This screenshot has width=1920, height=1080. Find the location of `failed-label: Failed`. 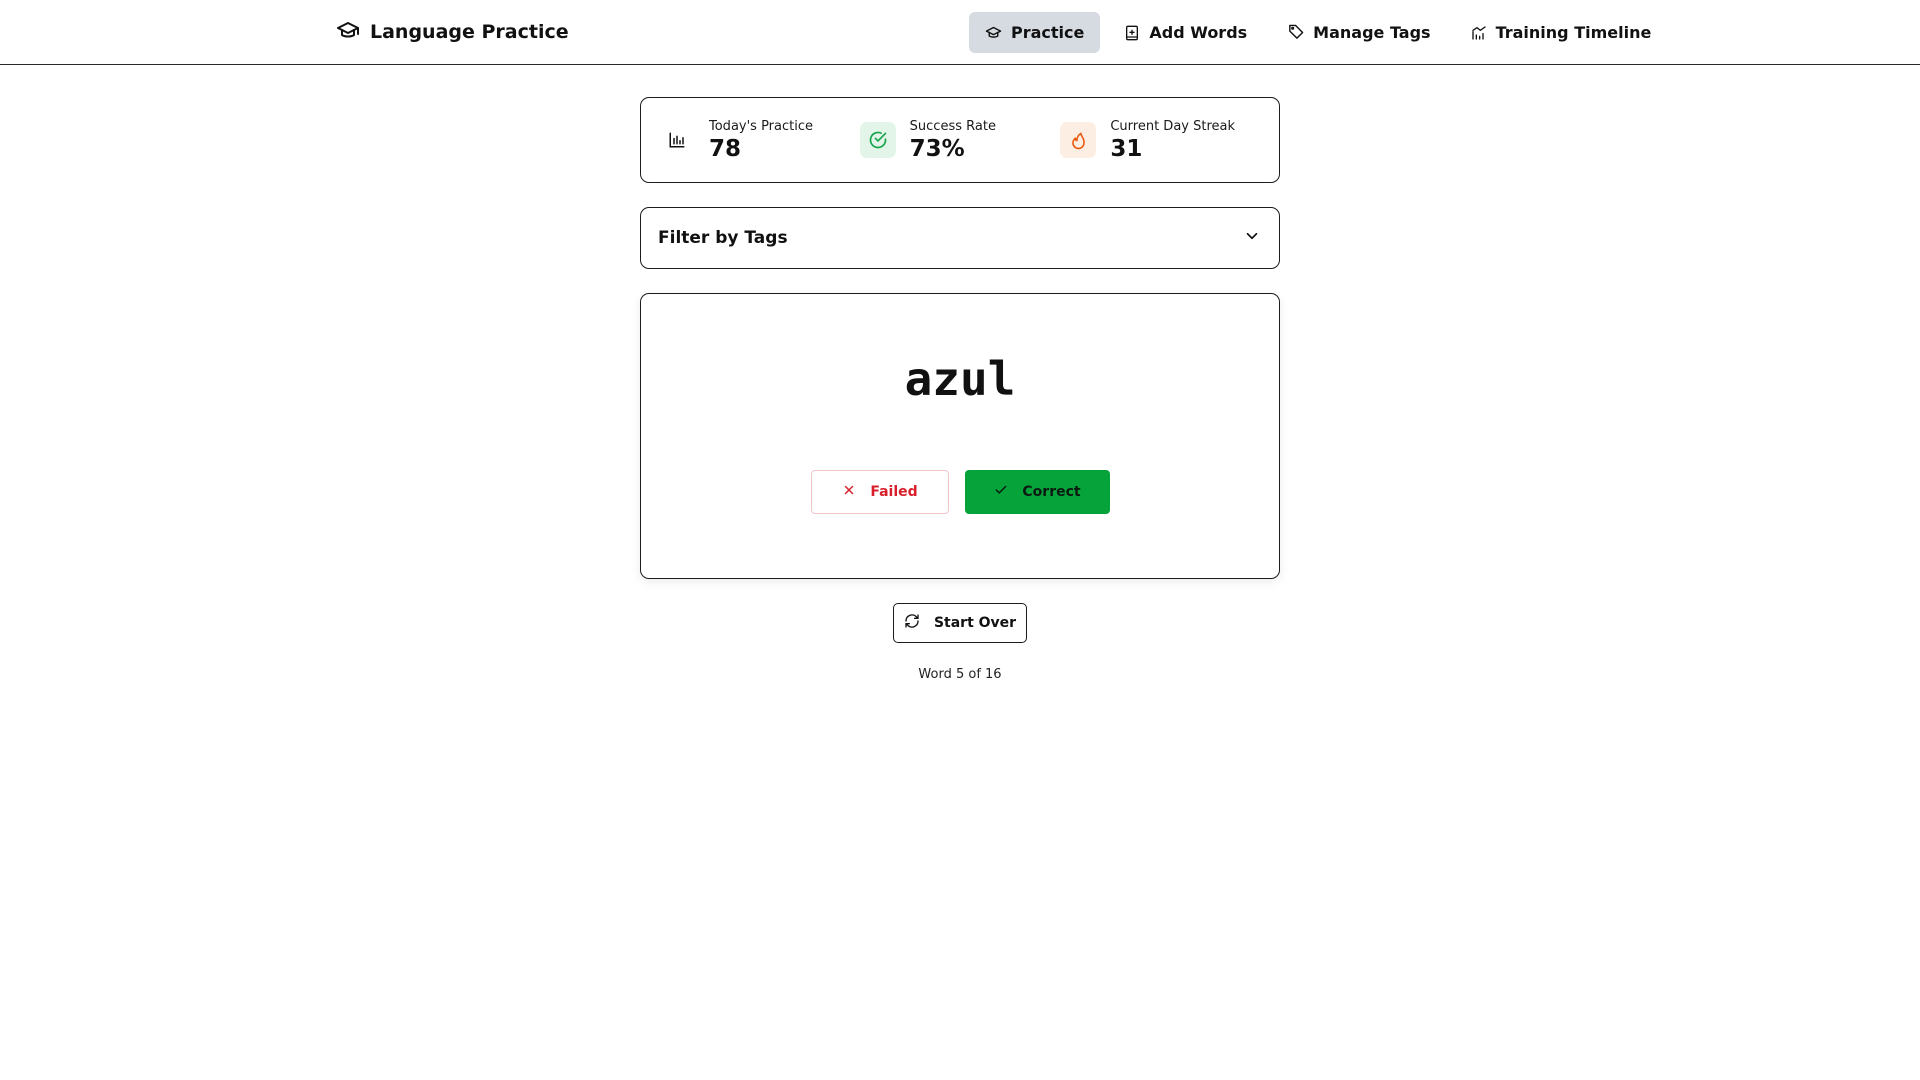

failed-label: Failed is located at coordinates (894, 492).